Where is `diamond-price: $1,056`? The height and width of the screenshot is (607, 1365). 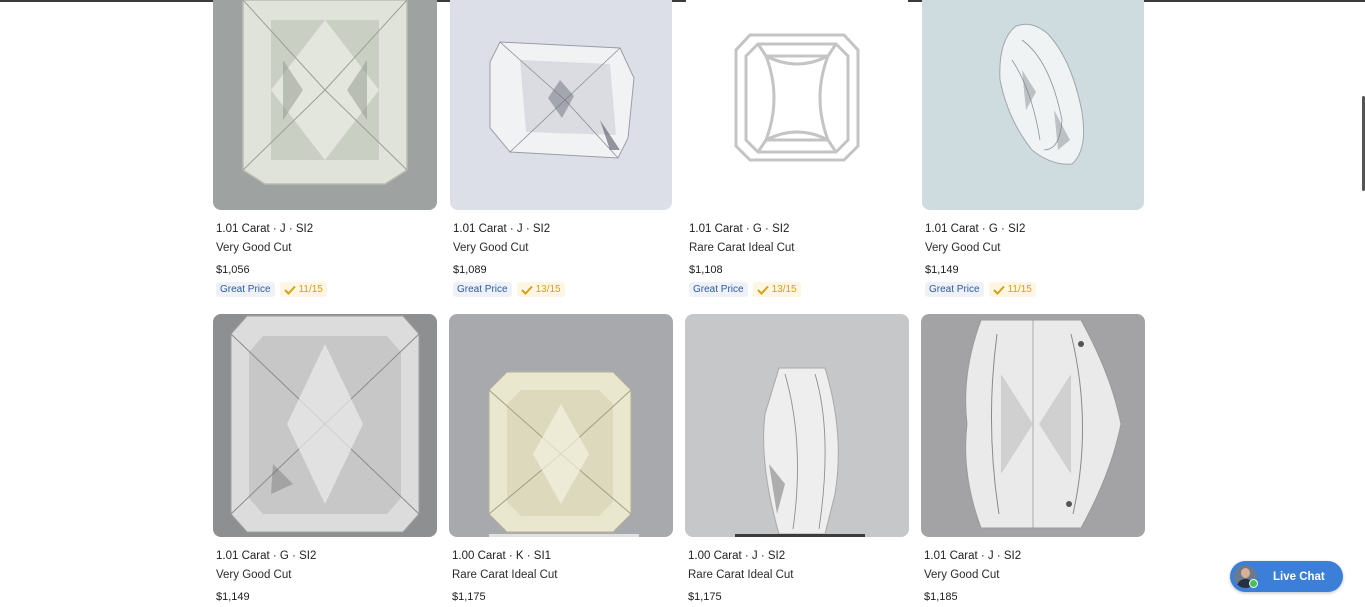 diamond-price: $1,056 is located at coordinates (233, 270).